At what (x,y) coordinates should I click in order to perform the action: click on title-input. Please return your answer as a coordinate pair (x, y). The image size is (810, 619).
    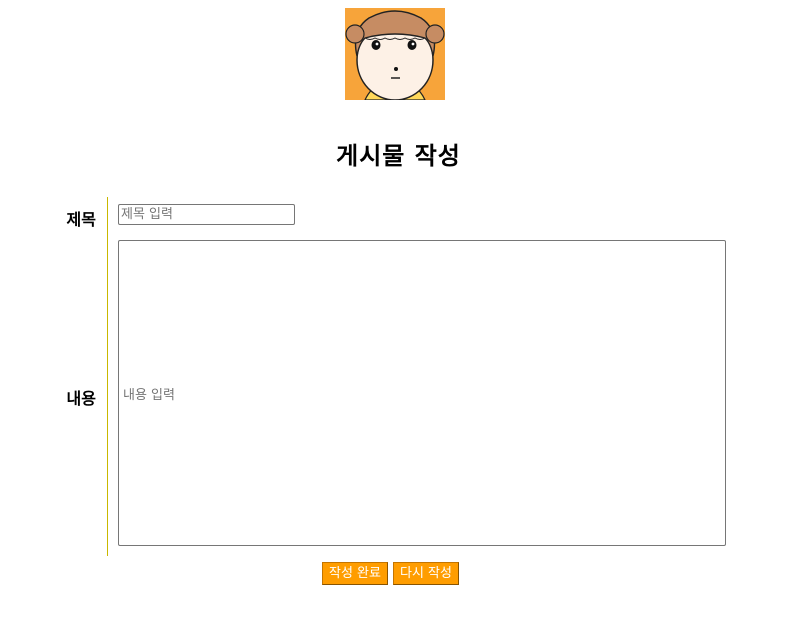
    Looking at the image, I should click on (206, 214).